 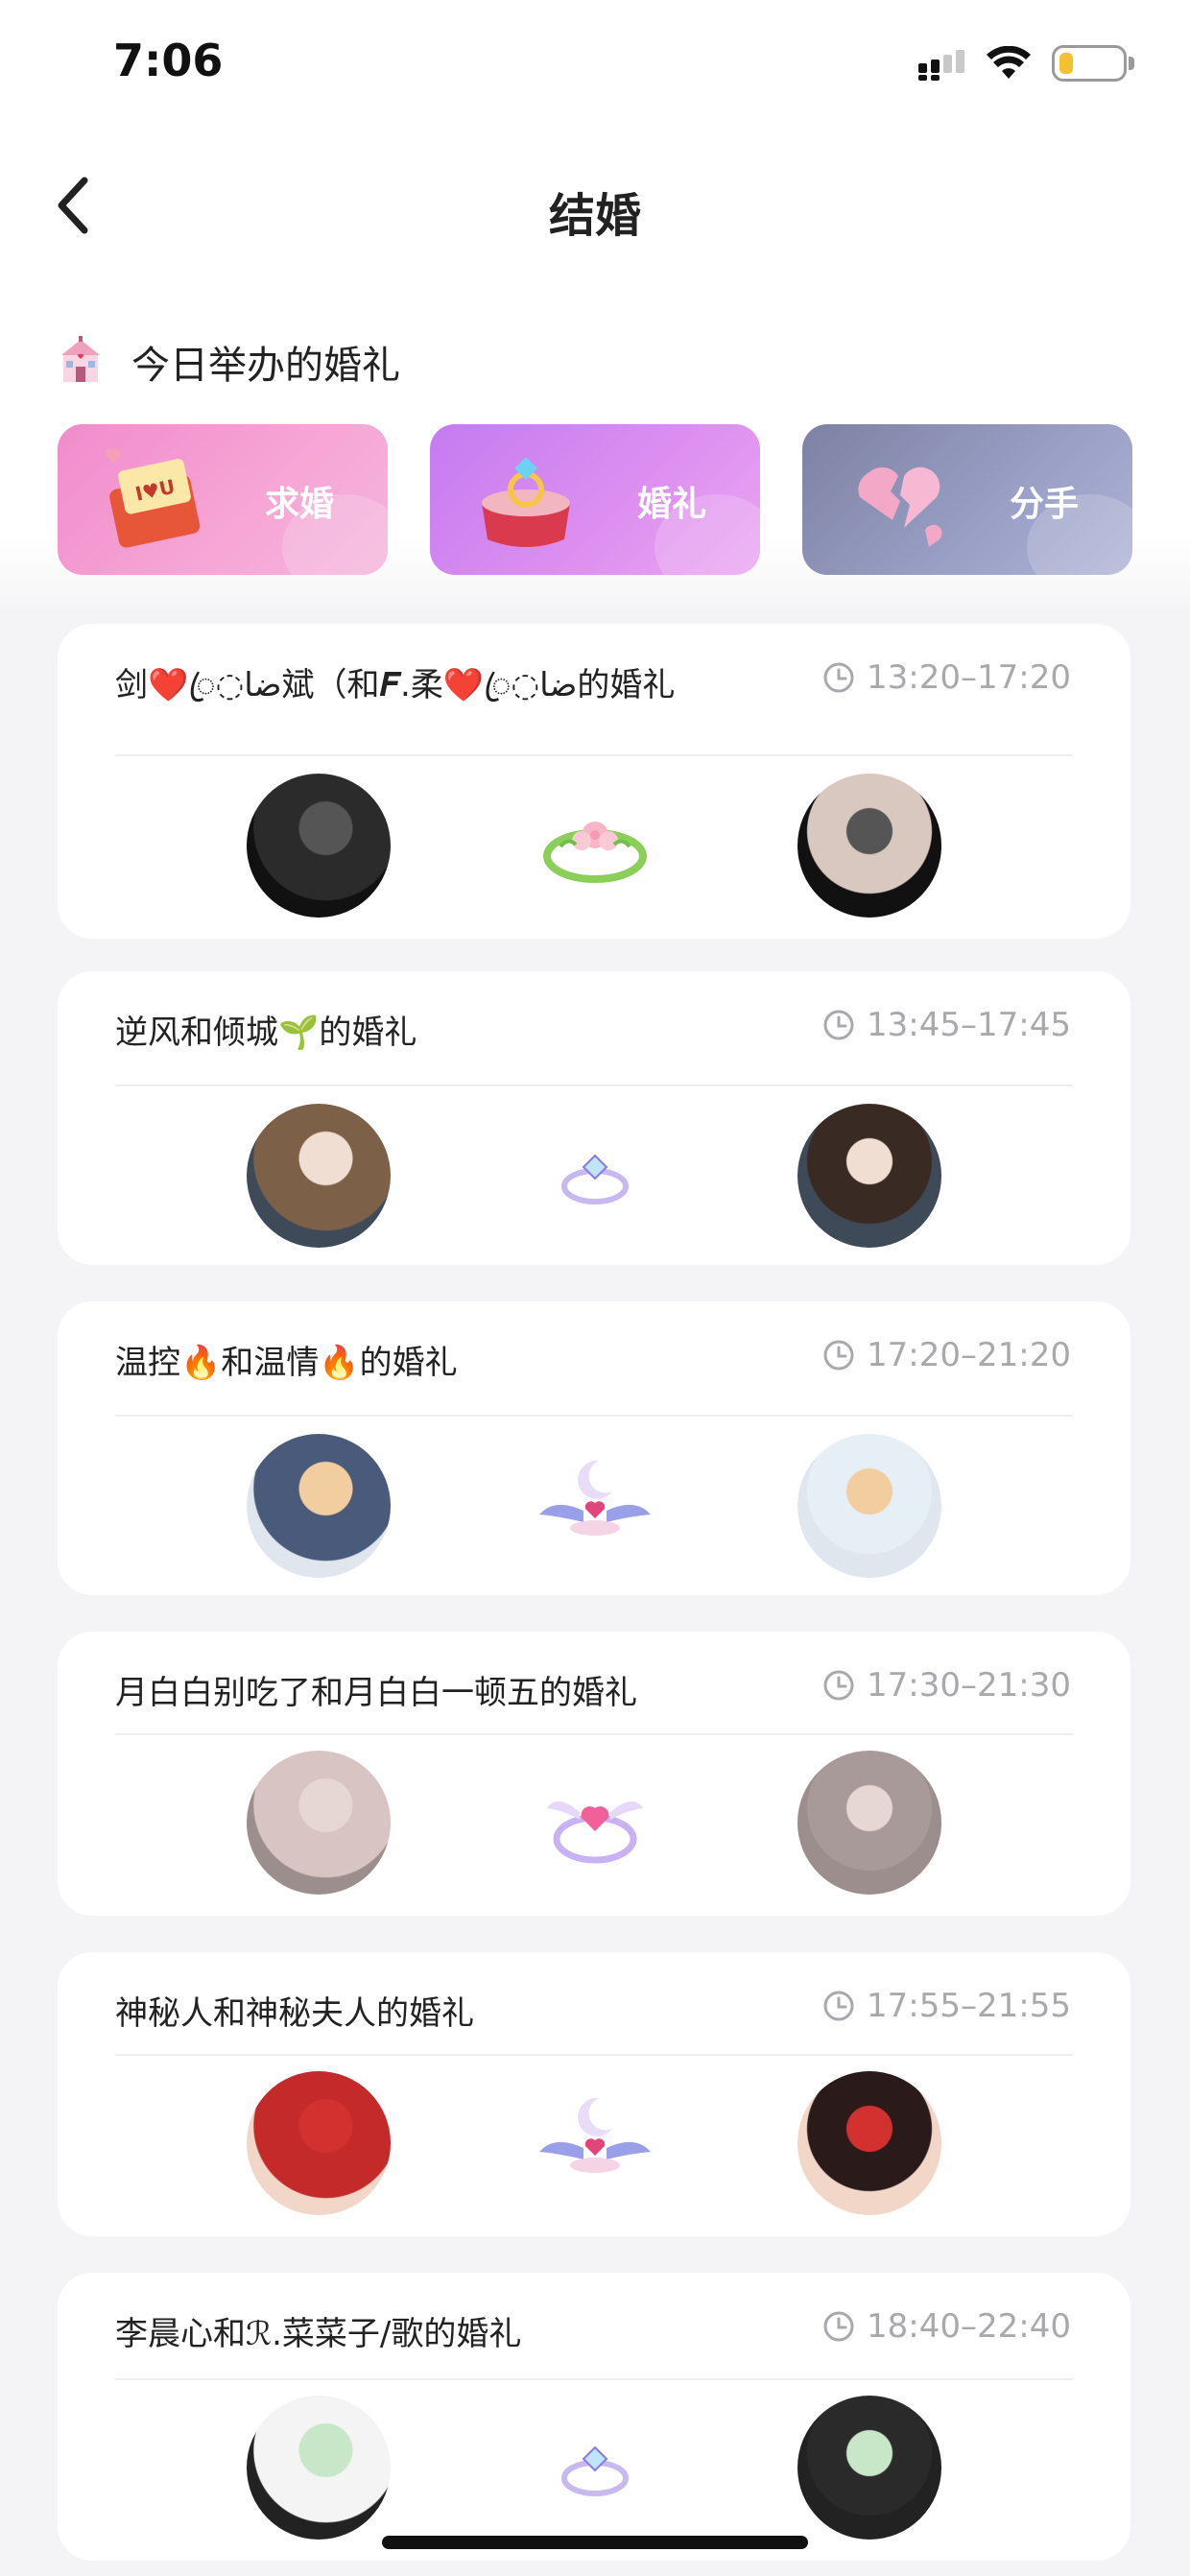 What do you see at coordinates (941, 65) in the screenshot?
I see `cellular-signal-icon` at bounding box center [941, 65].